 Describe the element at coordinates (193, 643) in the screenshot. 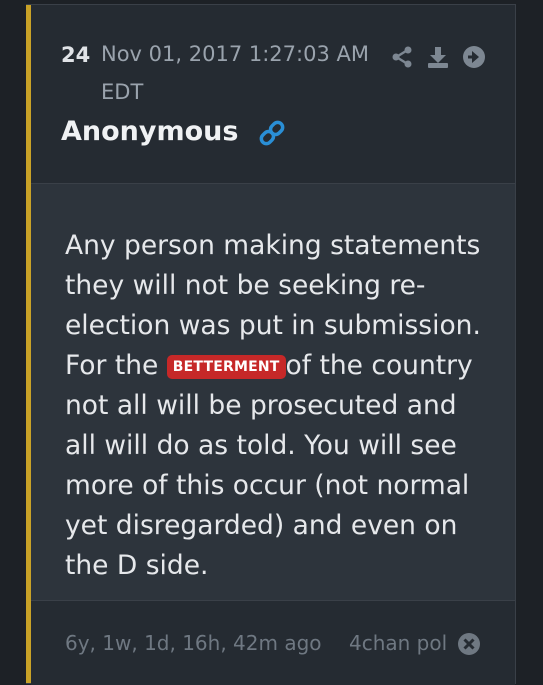

I see `post-age: 6y, 1w, 1d, 16h, 42m ago` at that location.